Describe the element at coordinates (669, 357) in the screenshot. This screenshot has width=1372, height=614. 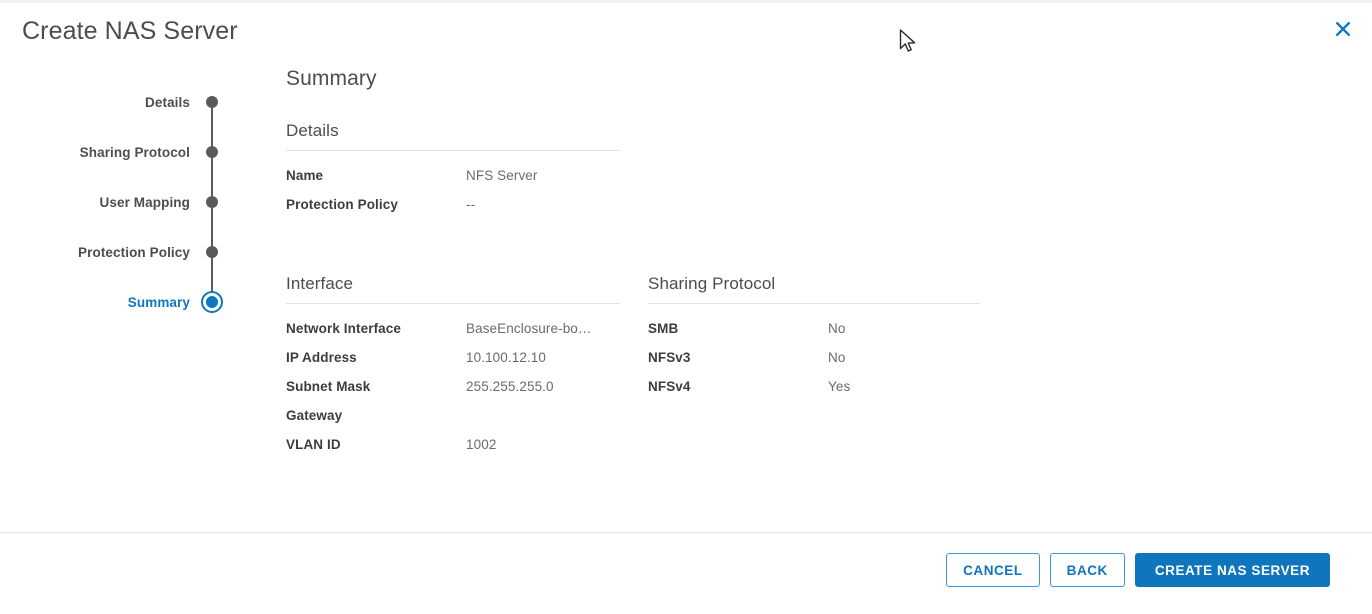
I see `detail-key: NFSv3` at that location.